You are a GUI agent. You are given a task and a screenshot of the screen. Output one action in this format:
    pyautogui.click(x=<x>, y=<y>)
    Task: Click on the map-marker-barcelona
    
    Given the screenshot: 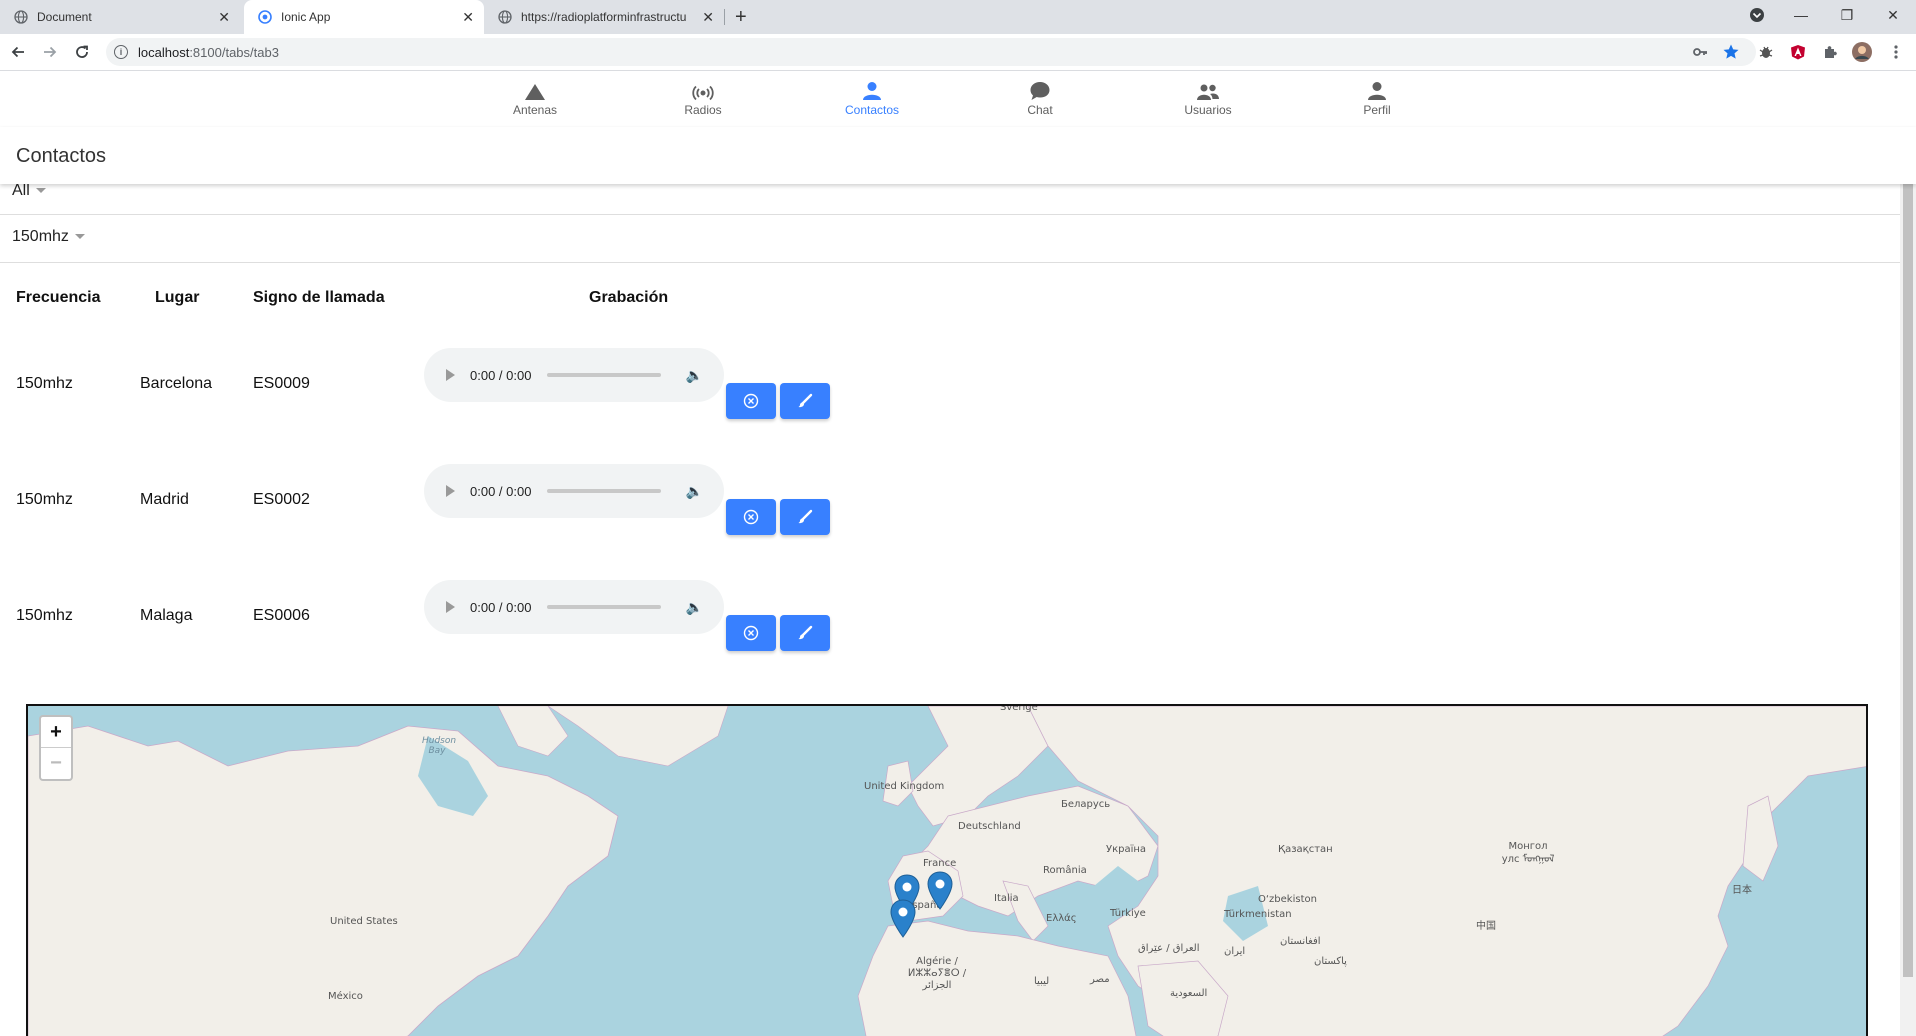 What is the action you would take?
    pyautogui.click(x=940, y=891)
    